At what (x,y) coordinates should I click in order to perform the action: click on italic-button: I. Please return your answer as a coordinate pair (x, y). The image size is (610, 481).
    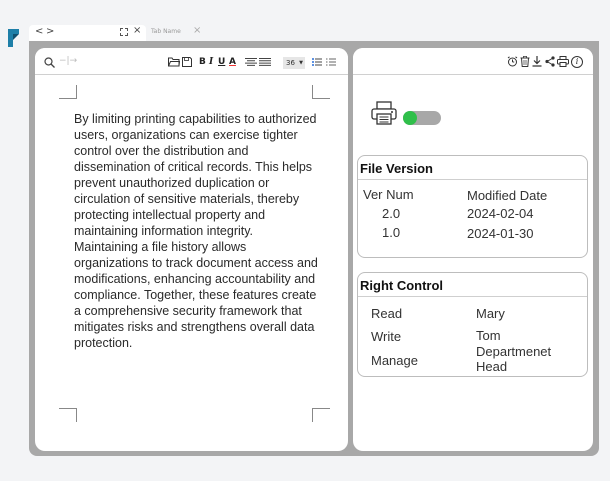
    Looking at the image, I should click on (211, 62).